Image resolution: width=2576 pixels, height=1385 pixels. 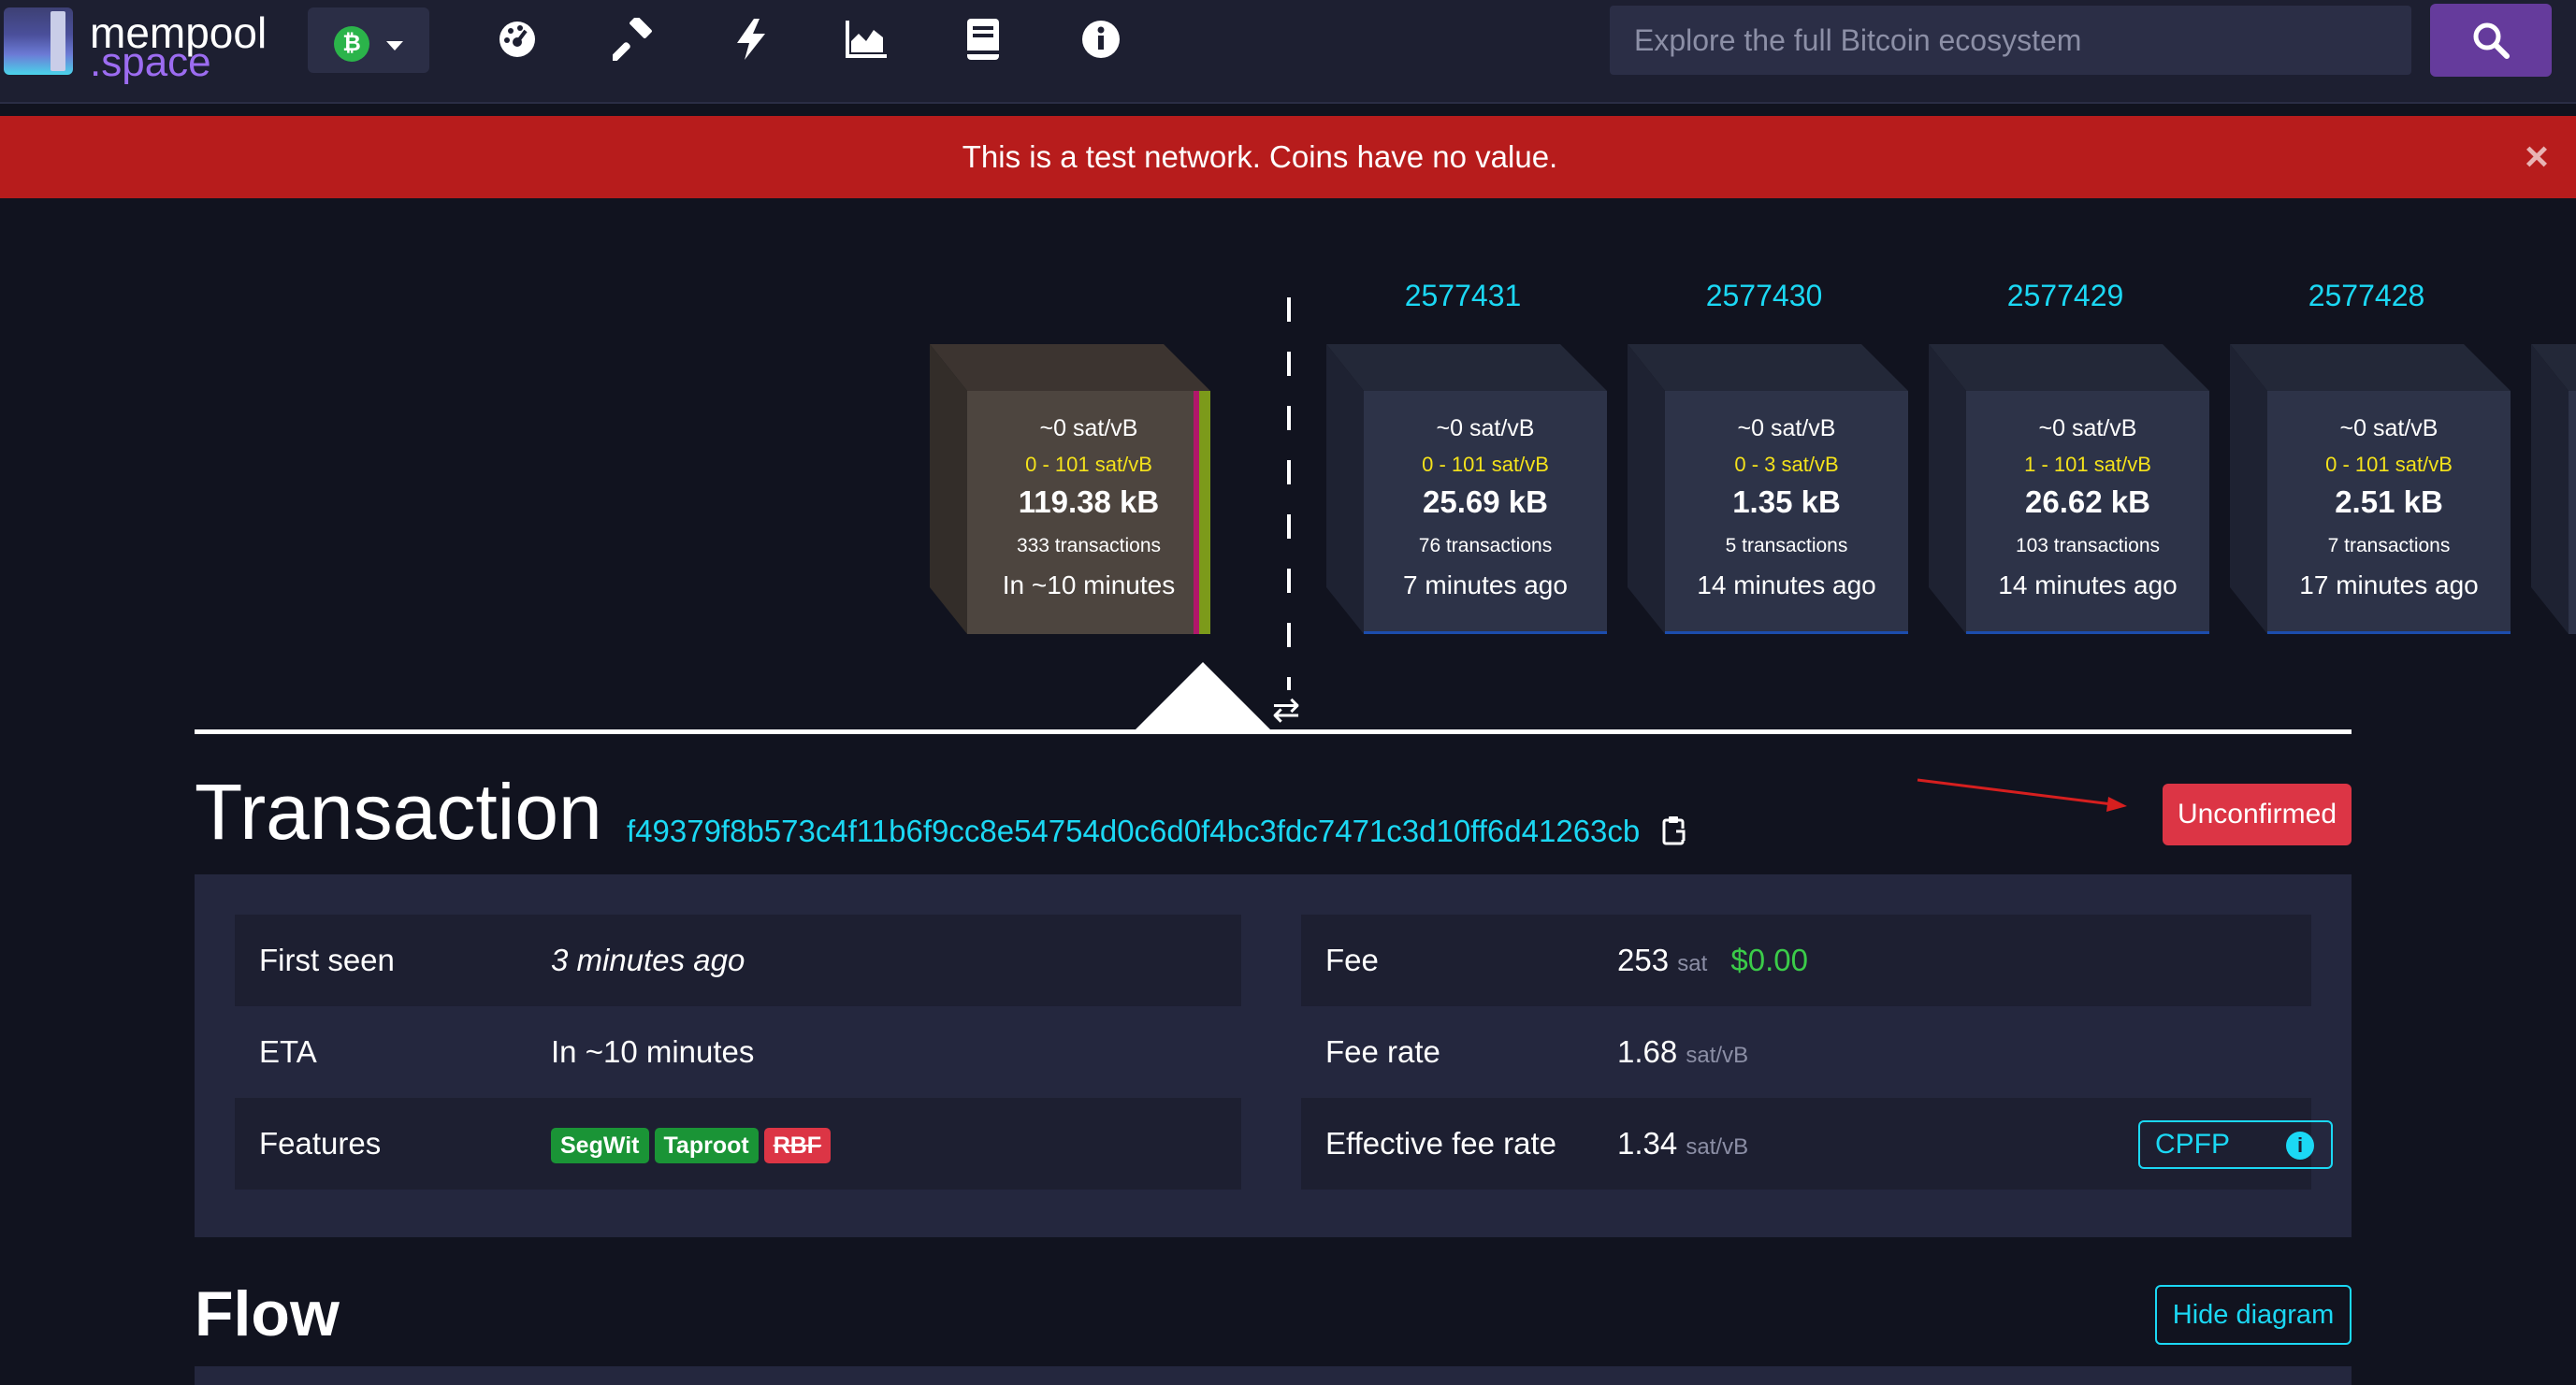 What do you see at coordinates (327, 960) in the screenshot?
I see `first-seen-label: First seen` at bounding box center [327, 960].